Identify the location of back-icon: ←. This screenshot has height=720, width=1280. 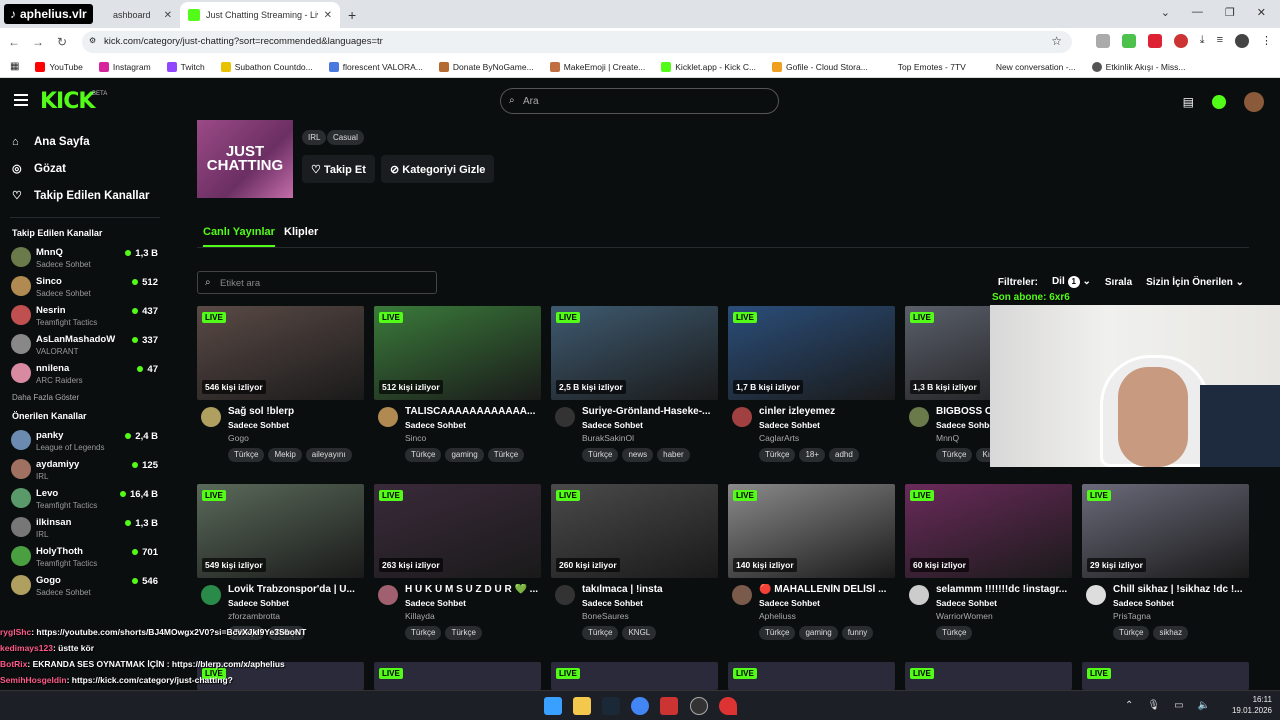
(14, 42).